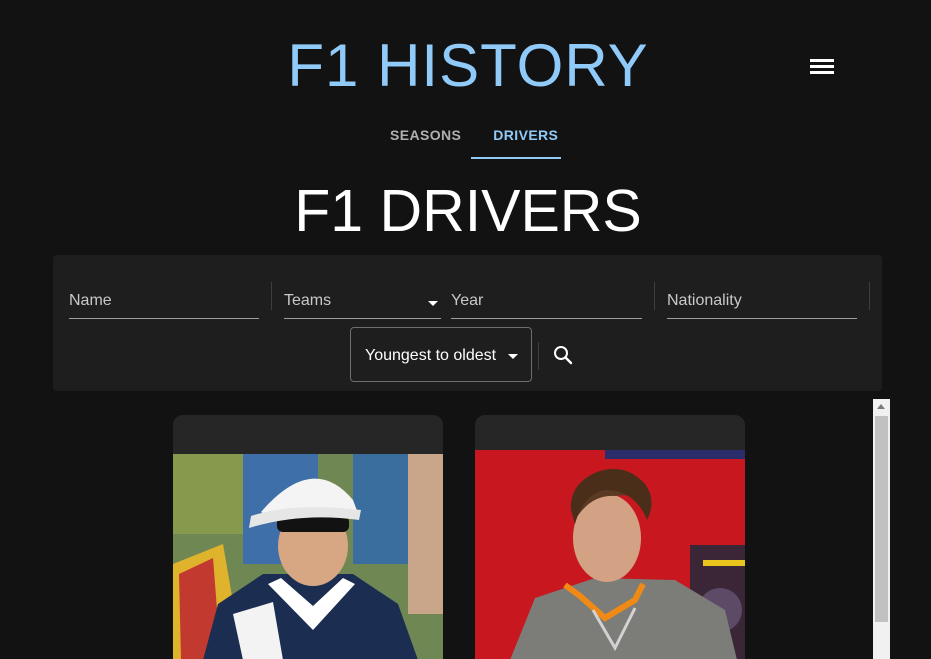  What do you see at coordinates (704, 300) in the screenshot?
I see `nationality-input-label: Nationality` at bounding box center [704, 300].